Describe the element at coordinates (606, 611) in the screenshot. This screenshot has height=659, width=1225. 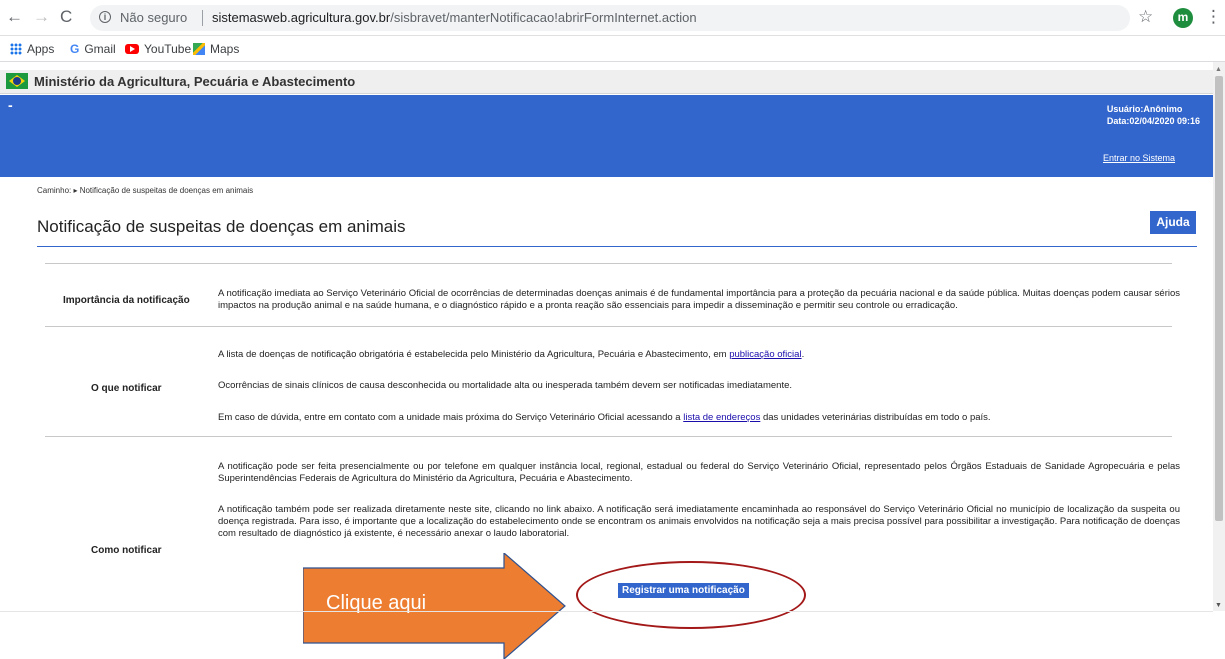
I see `page-bottom-divider` at that location.